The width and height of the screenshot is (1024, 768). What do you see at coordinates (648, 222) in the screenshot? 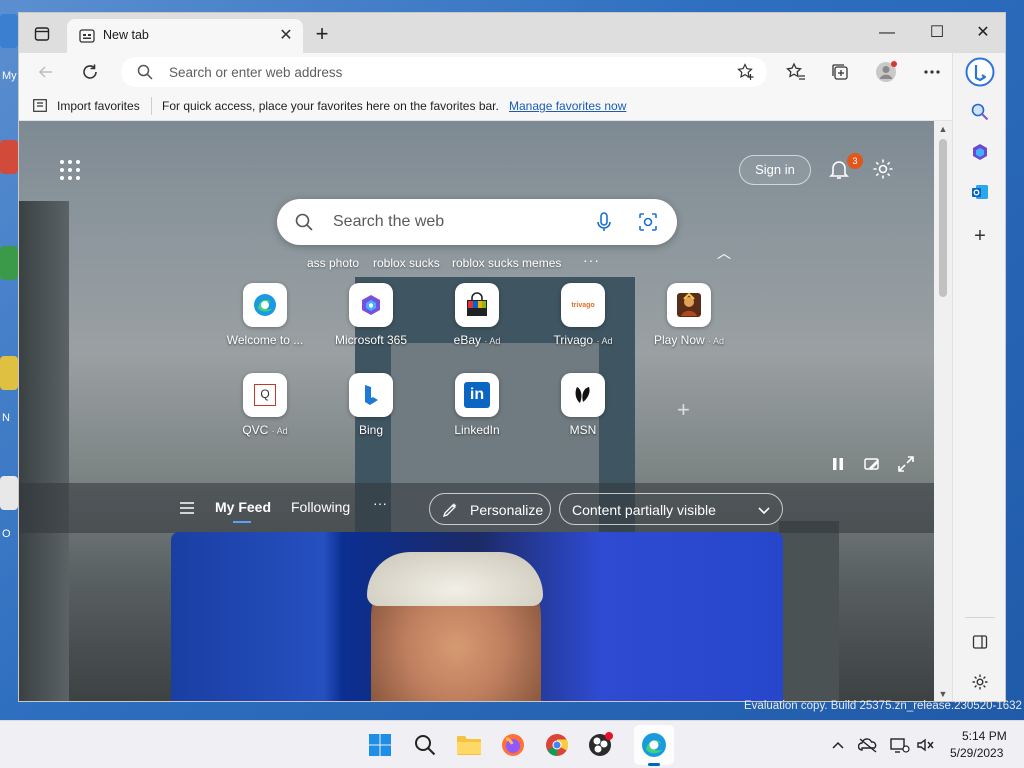
I see `visual-search-icon` at bounding box center [648, 222].